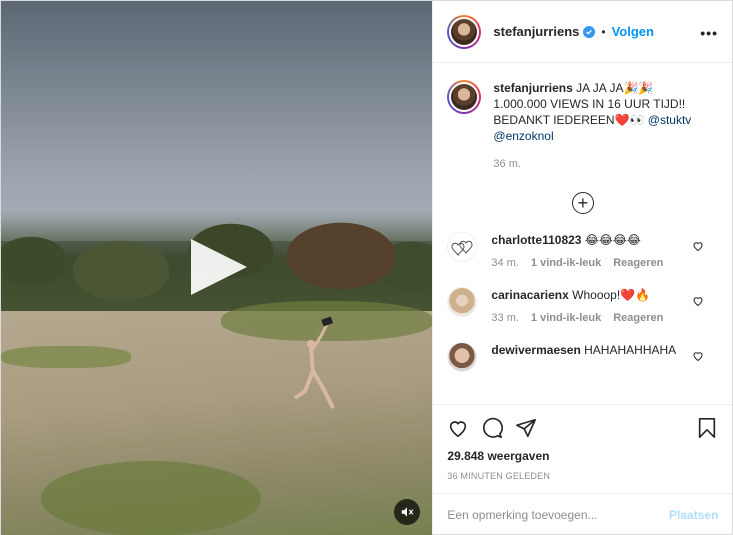 The image size is (733, 535). Describe the element at coordinates (633, 31) in the screenshot. I see `follow-button: Volgen` at that location.